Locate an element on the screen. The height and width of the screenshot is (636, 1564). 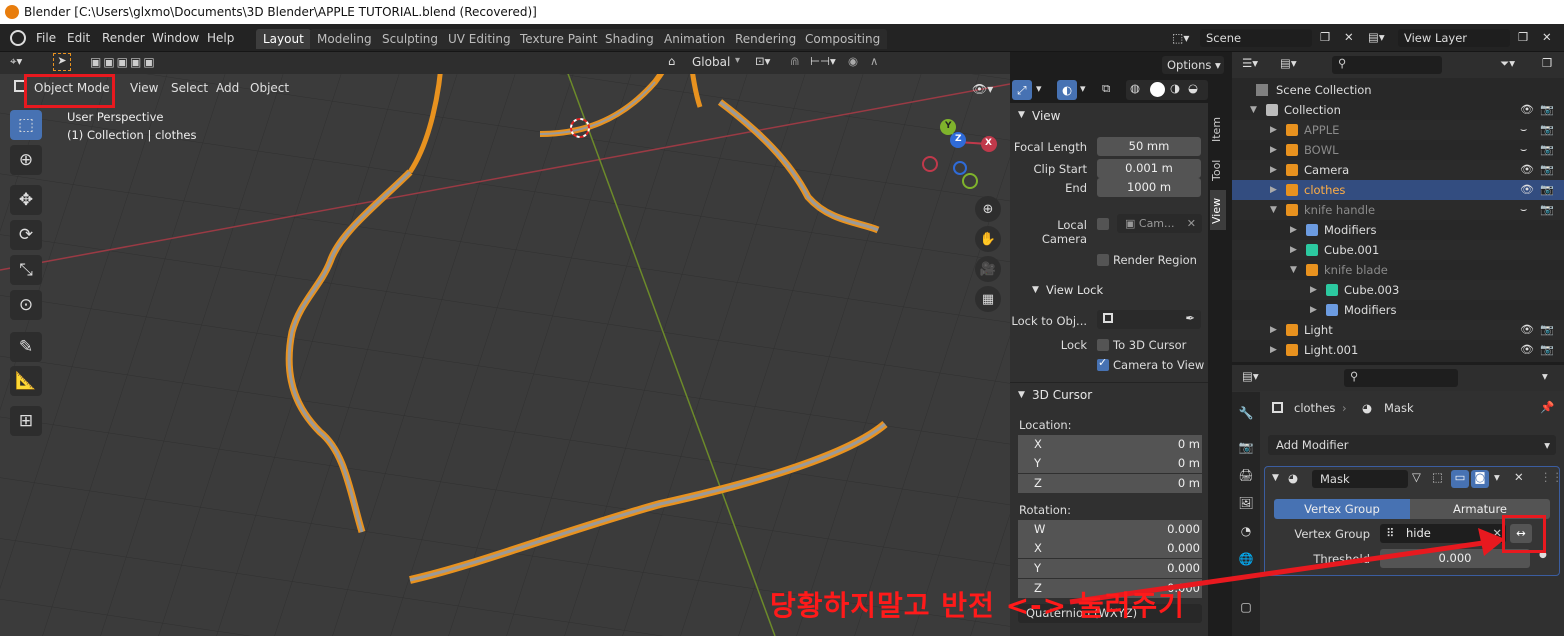
annotation-text: 당황하지말고 반전 <-> 눌러주기 is located at coordinates (977, 605).